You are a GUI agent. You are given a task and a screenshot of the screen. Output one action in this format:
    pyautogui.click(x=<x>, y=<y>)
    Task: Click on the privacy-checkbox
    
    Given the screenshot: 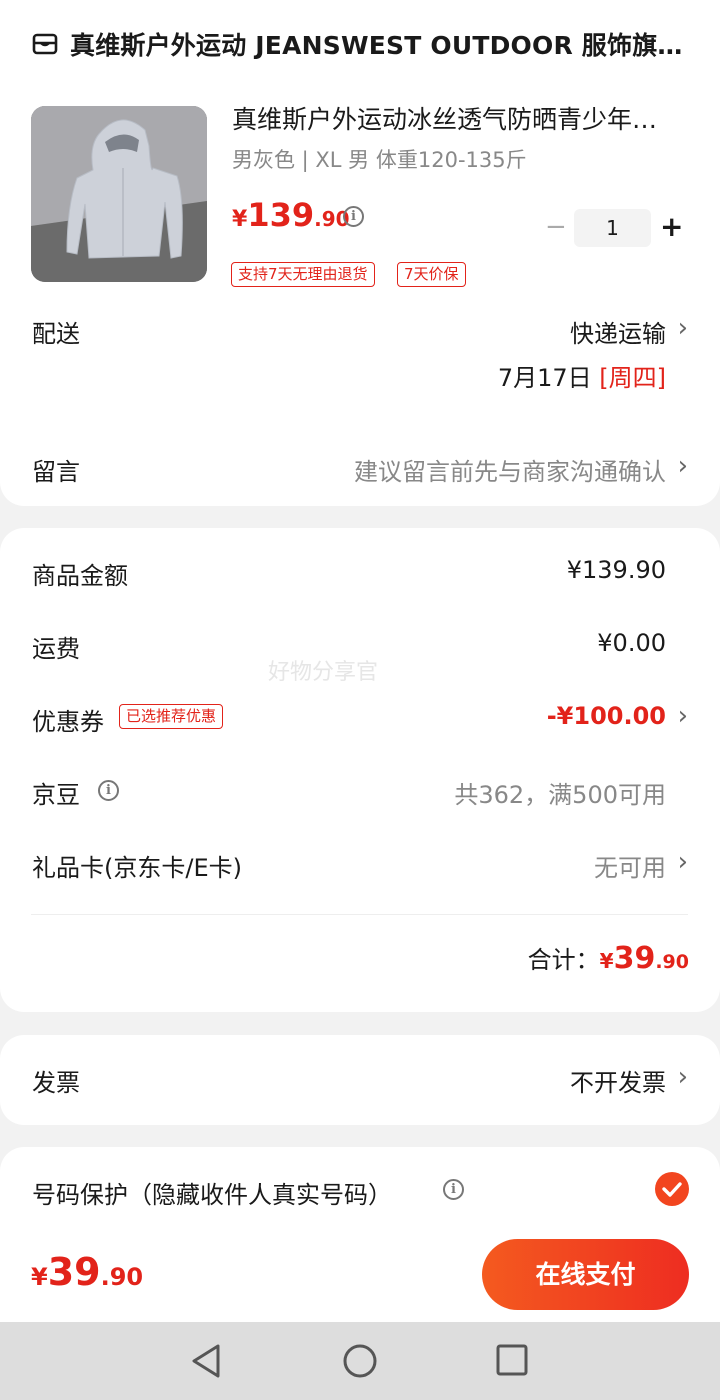 What is the action you would take?
    pyautogui.click(x=672, y=1189)
    